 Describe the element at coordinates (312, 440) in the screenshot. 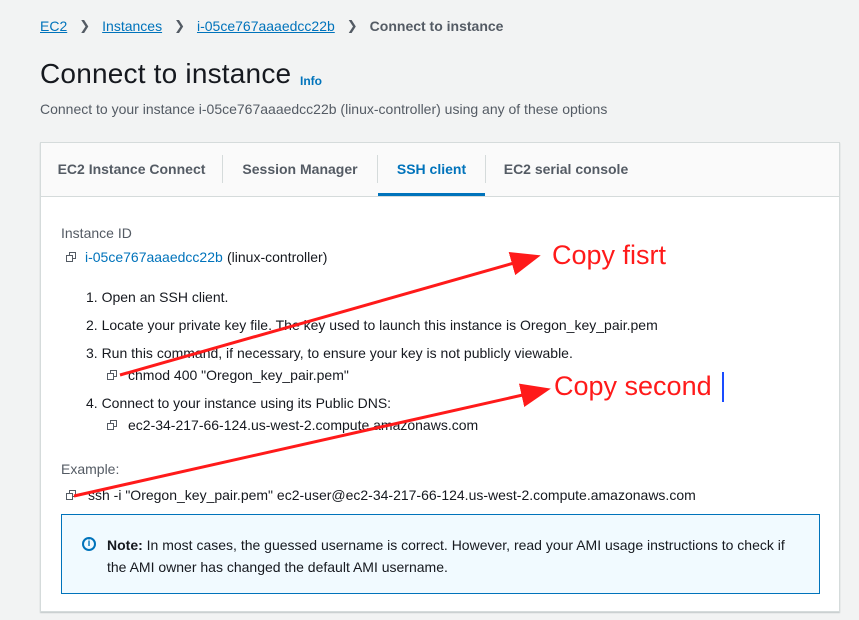

I see `annotation-arrow-second` at that location.